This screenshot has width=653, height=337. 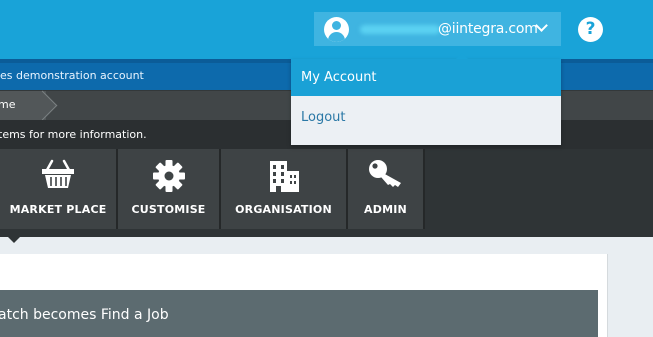 I want to click on breadcrumb-home: me, so click(x=29, y=105).